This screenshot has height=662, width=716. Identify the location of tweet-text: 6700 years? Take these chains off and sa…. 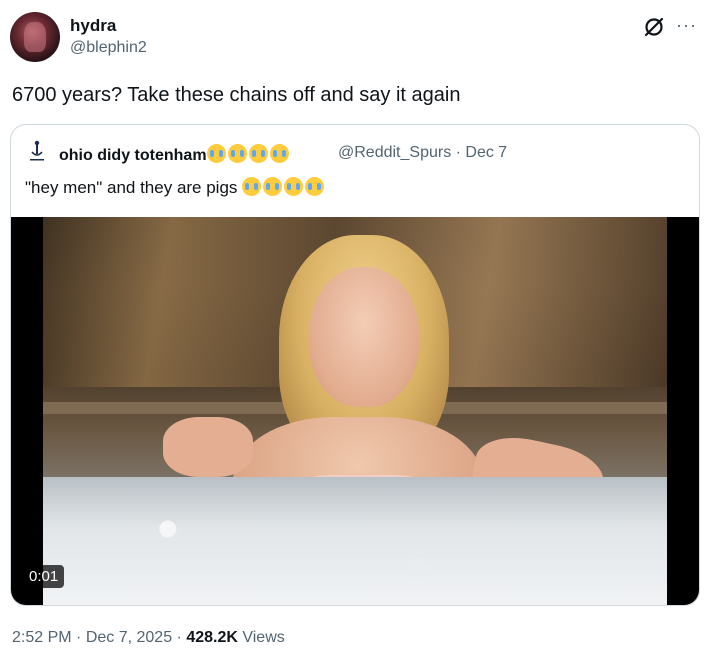
(236, 95).